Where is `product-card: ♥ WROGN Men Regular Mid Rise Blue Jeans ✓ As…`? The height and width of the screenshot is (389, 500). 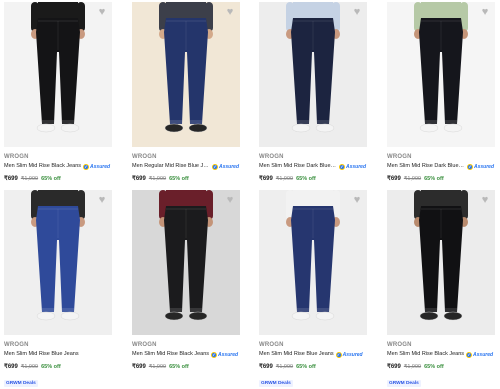 product-card: ♥ WROGN Men Regular Mid Rise Blue Jeans ✓ As… is located at coordinates (186, 92).